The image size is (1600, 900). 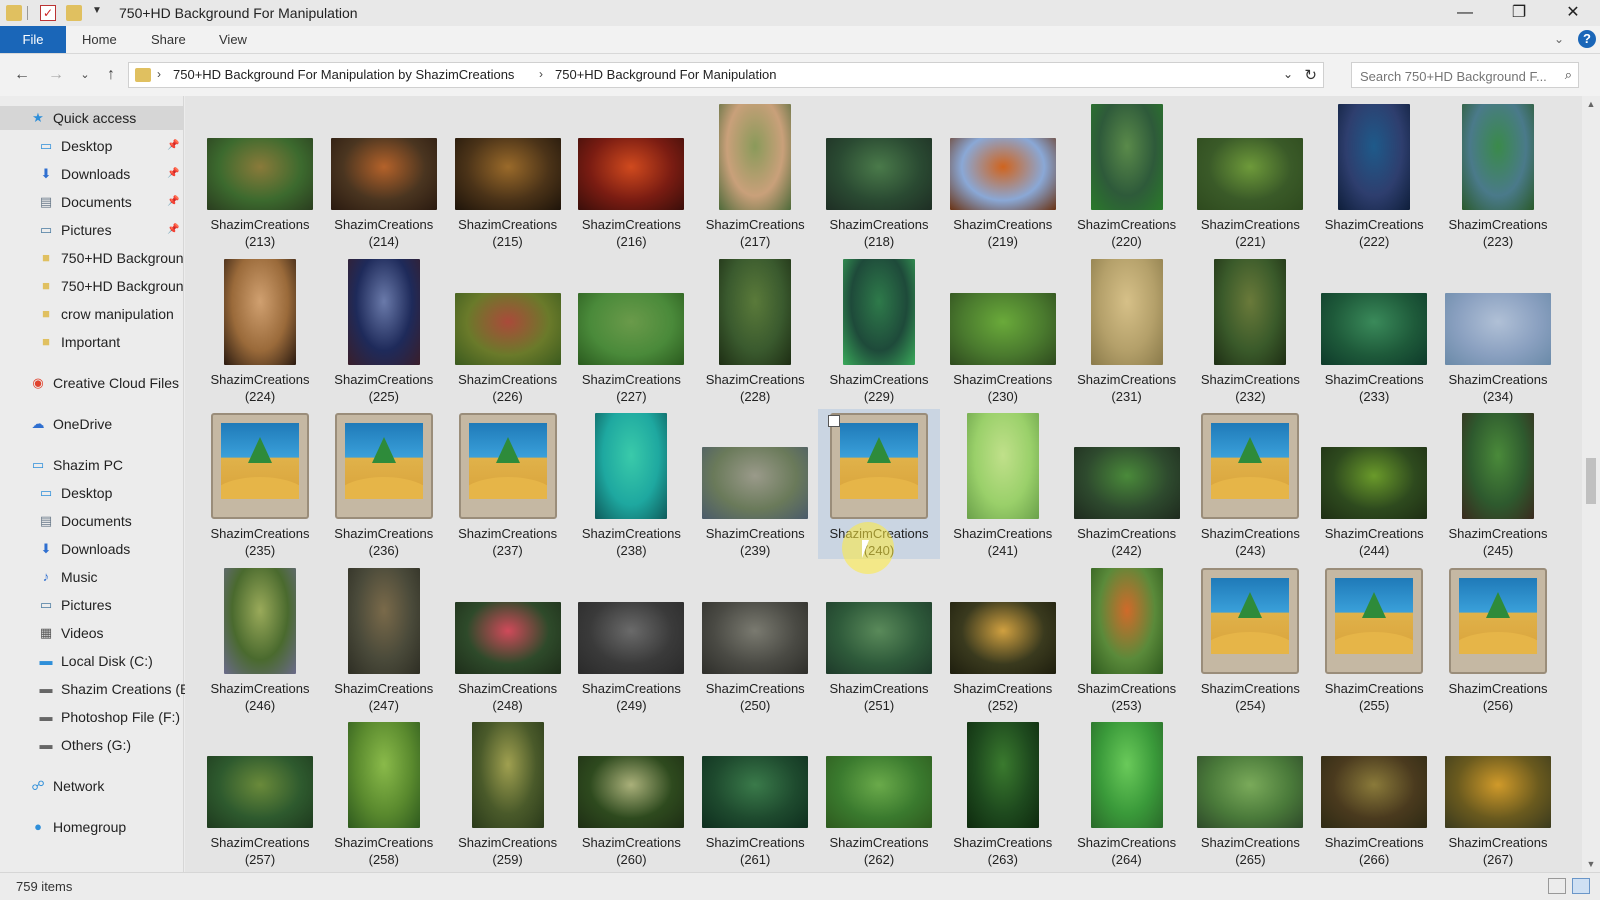 What do you see at coordinates (508, 175) in the screenshot?
I see `file-item: ShazimCreations (215)` at bounding box center [508, 175].